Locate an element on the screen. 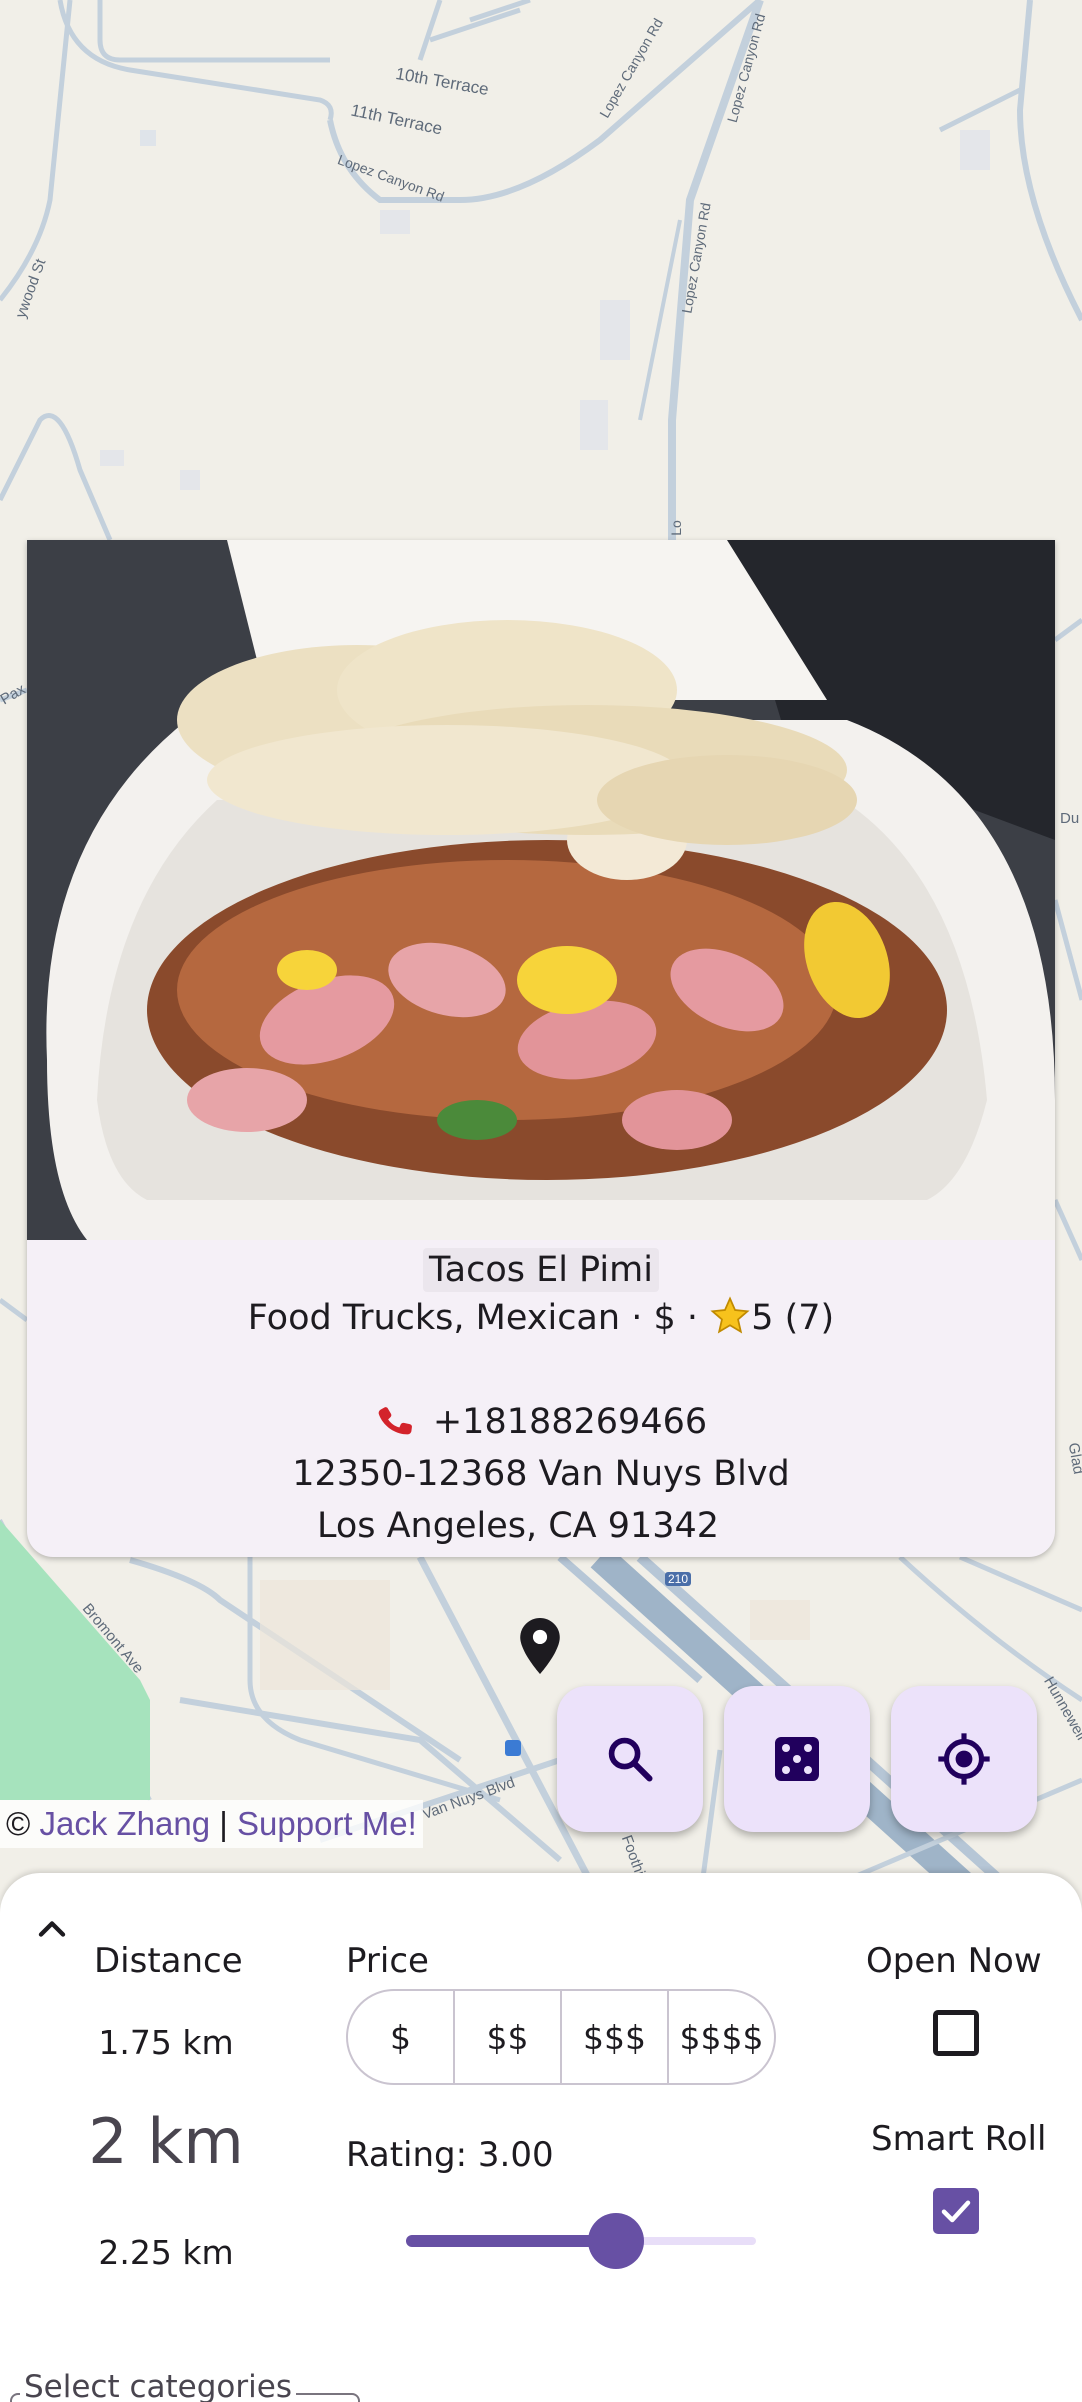 This screenshot has height=2402, width=1082. checkmark-icon is located at coordinates (956, 2211).